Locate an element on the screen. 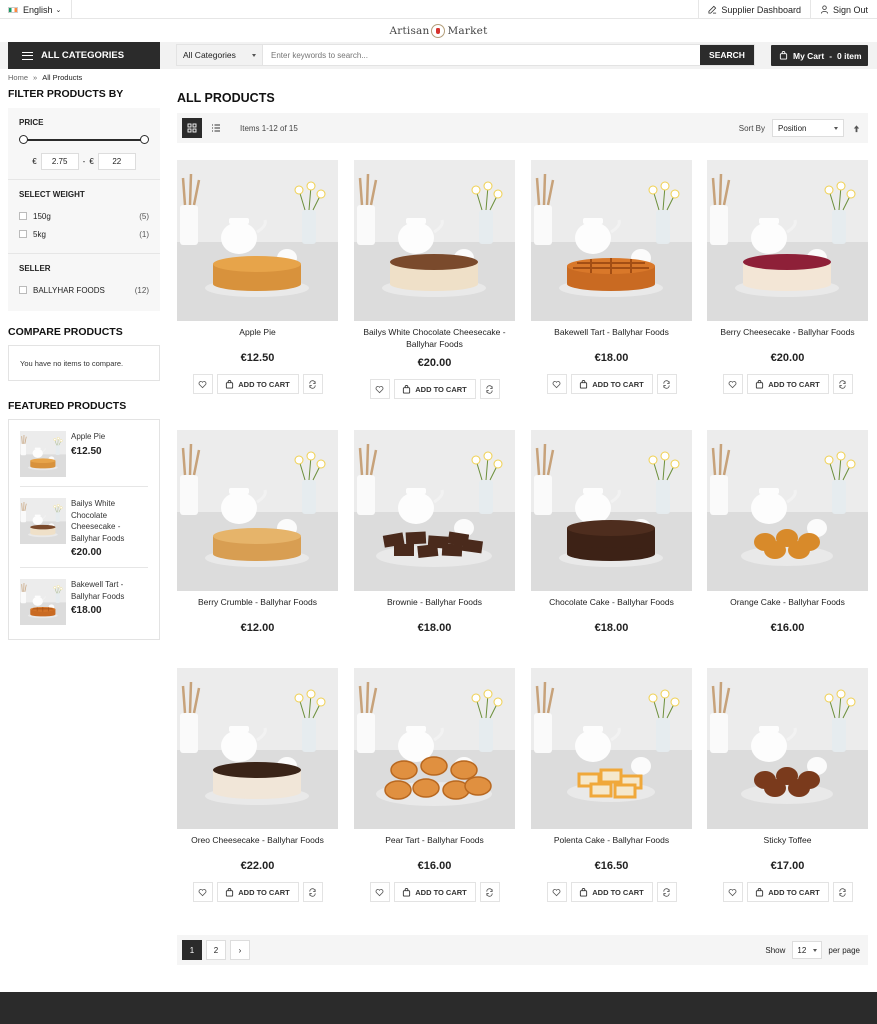 This screenshot has width=877, height=1024. sort-direction-button is located at coordinates (856, 128).